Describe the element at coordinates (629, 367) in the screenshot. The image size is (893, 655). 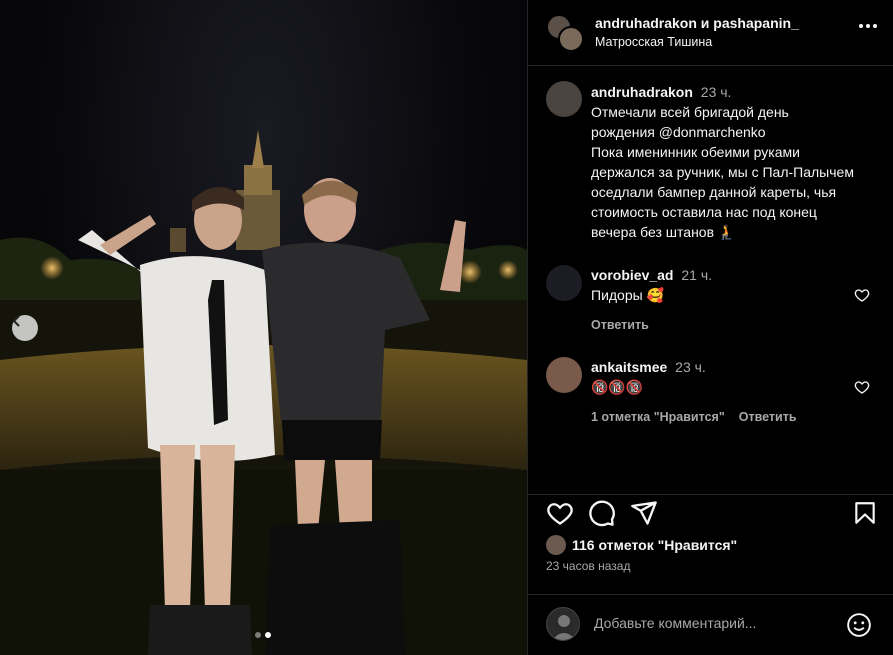
I see `comment-username: ankaitsmee` at that location.